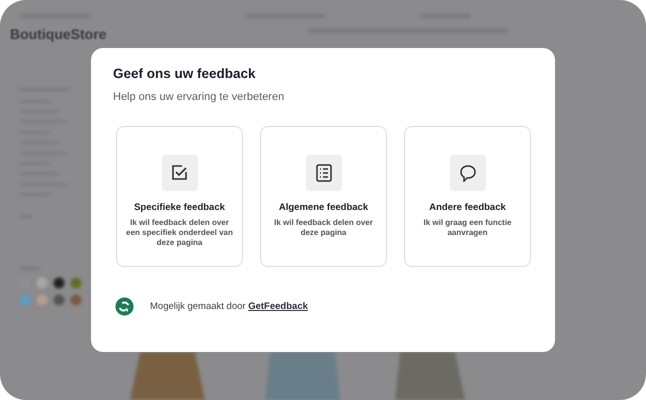 The height and width of the screenshot is (400, 646). Describe the element at coordinates (229, 306) in the screenshot. I see `powered-by-text: Mogelijk gemaakt door GetFeedback` at that location.